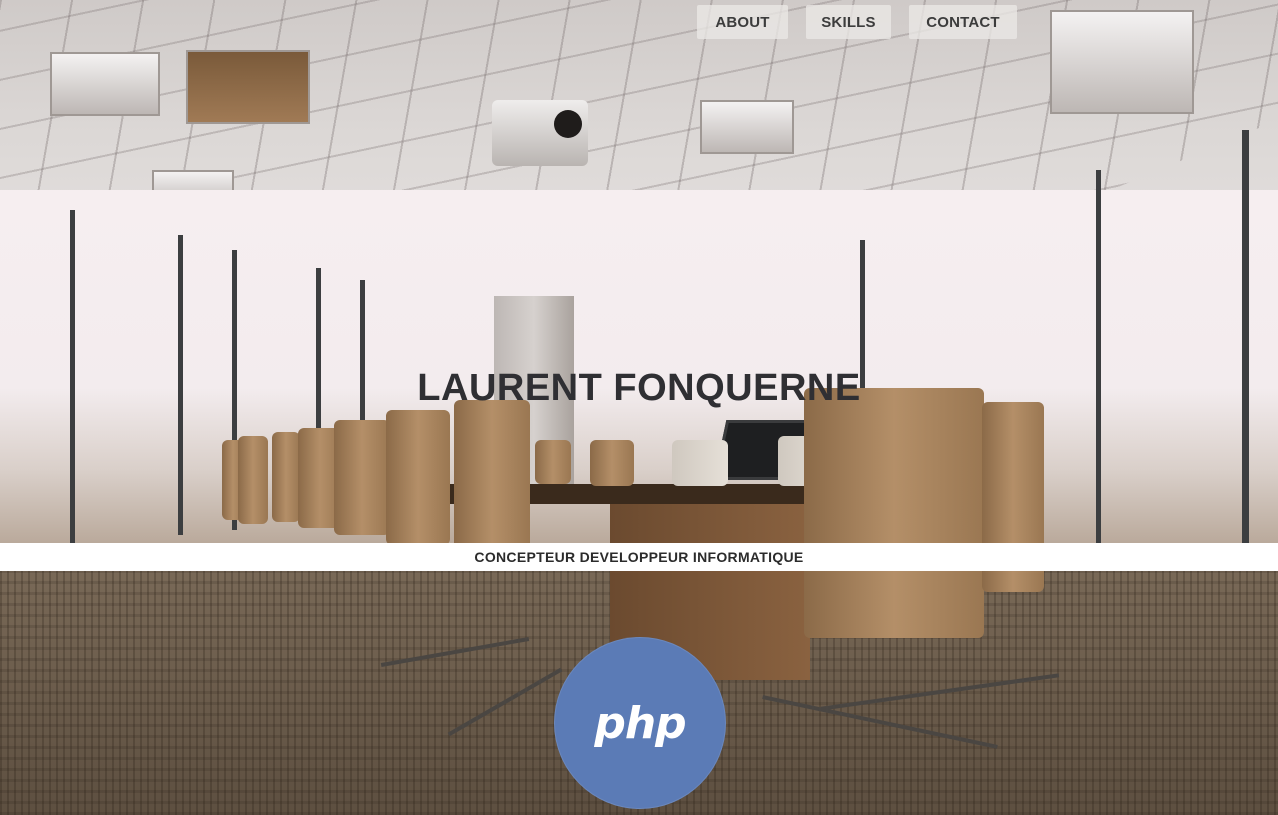 Image resolution: width=1278 pixels, height=815 pixels. I want to click on php-logo-text: php, so click(640, 723).